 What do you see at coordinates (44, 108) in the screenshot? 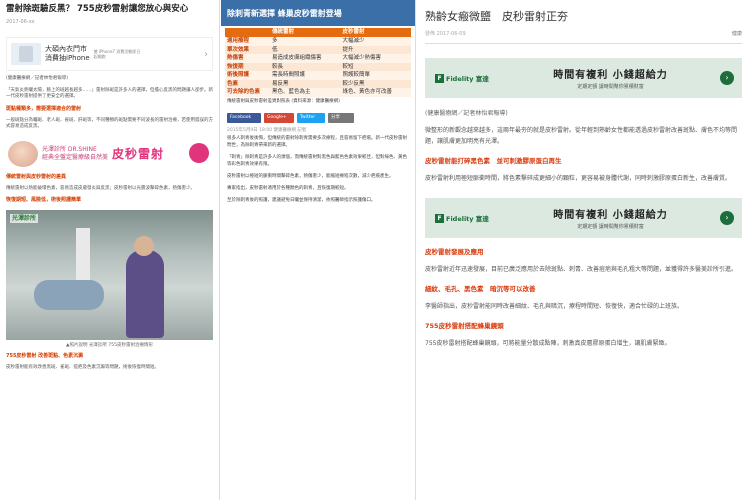
I see `section-heading: 斑點種類多，需要選擇適合的雷射` at bounding box center [44, 108].